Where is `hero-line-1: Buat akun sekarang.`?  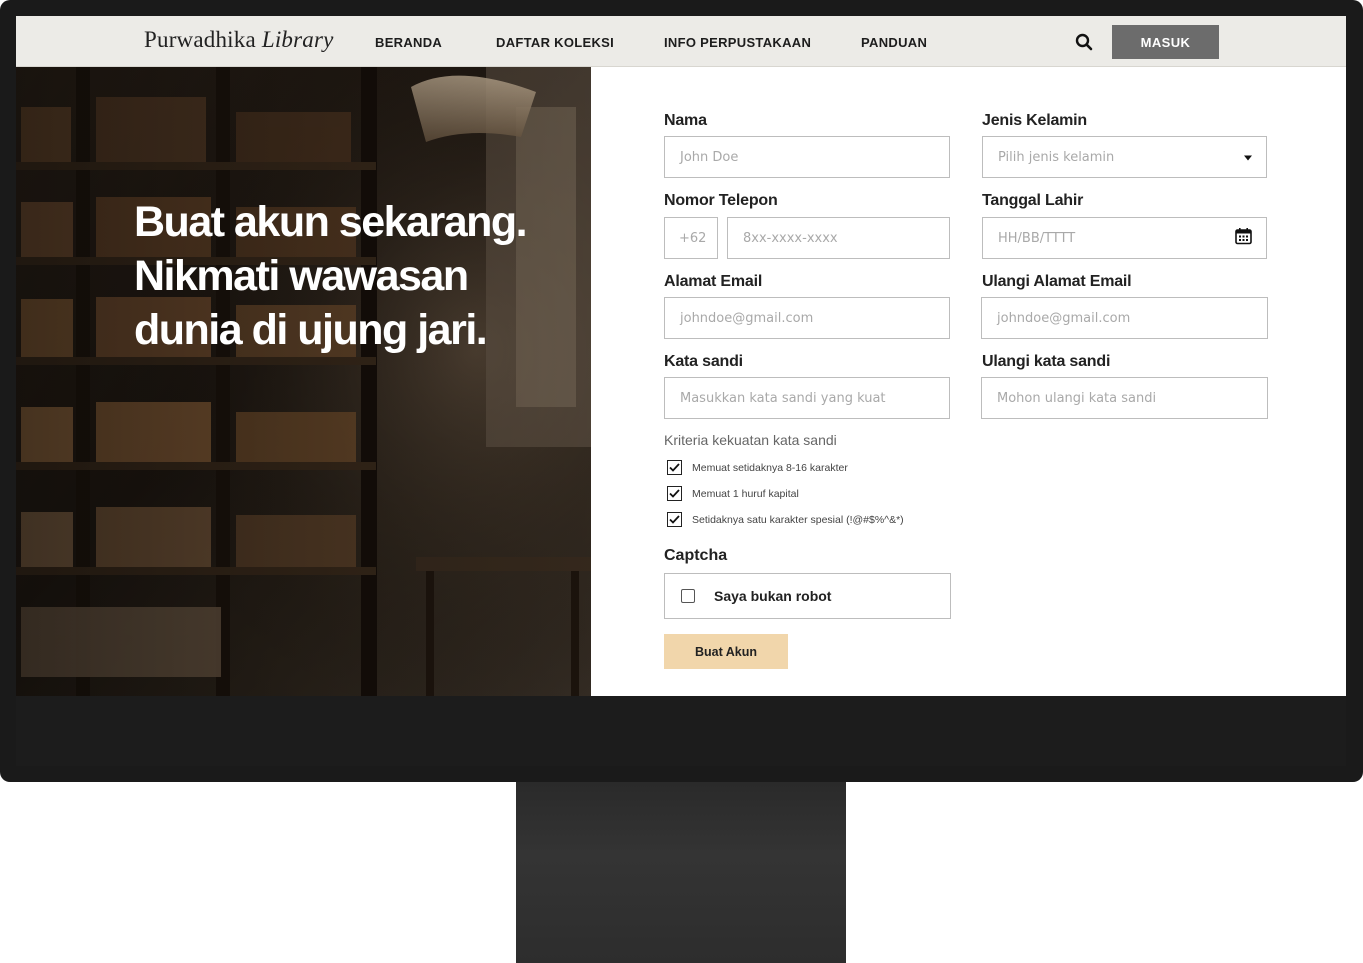 hero-line-1: Buat akun sekarang. is located at coordinates (331, 222).